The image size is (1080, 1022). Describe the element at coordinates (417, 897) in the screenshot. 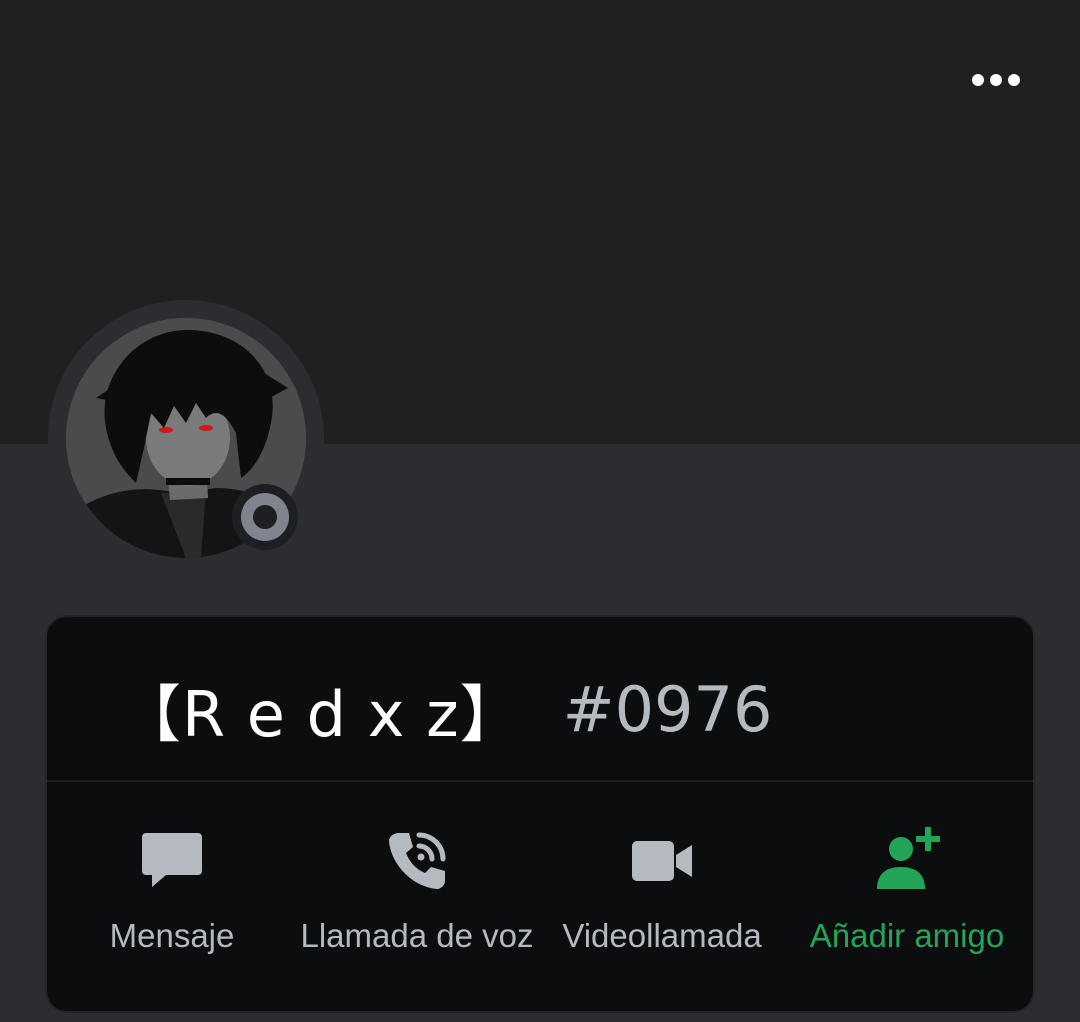

I see `voice-call-button: Llamada de voz` at that location.